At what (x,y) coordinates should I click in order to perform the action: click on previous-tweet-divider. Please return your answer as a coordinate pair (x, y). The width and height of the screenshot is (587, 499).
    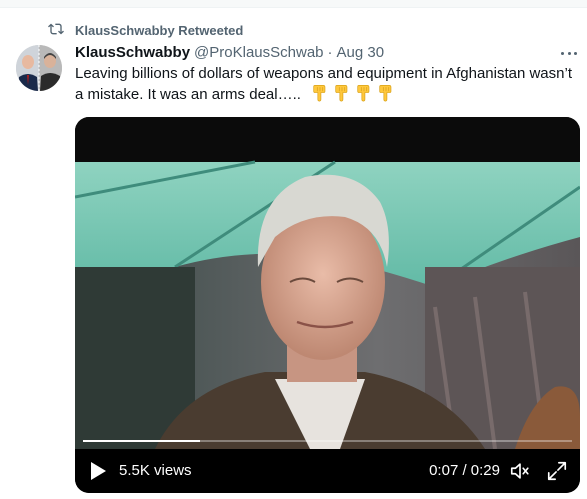
    Looking at the image, I should click on (293, 4).